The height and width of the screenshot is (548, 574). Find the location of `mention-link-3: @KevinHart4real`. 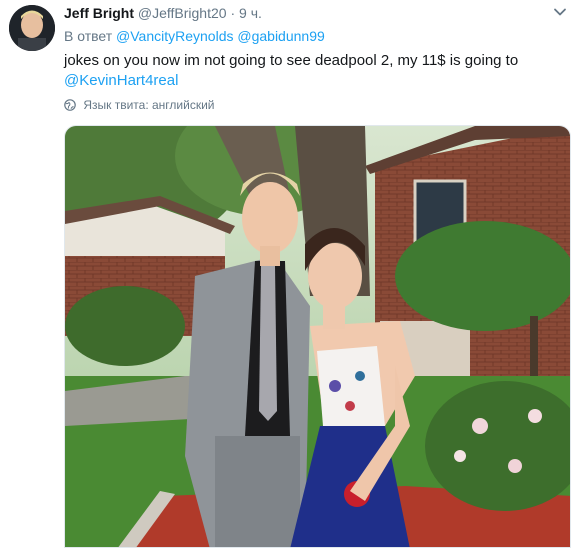

mention-link-3: @KevinHart4real is located at coordinates (121, 80).